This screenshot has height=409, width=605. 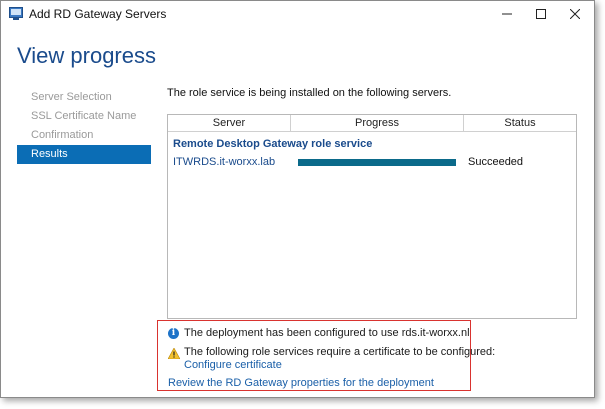 I want to click on close-icon, so click(x=575, y=14).